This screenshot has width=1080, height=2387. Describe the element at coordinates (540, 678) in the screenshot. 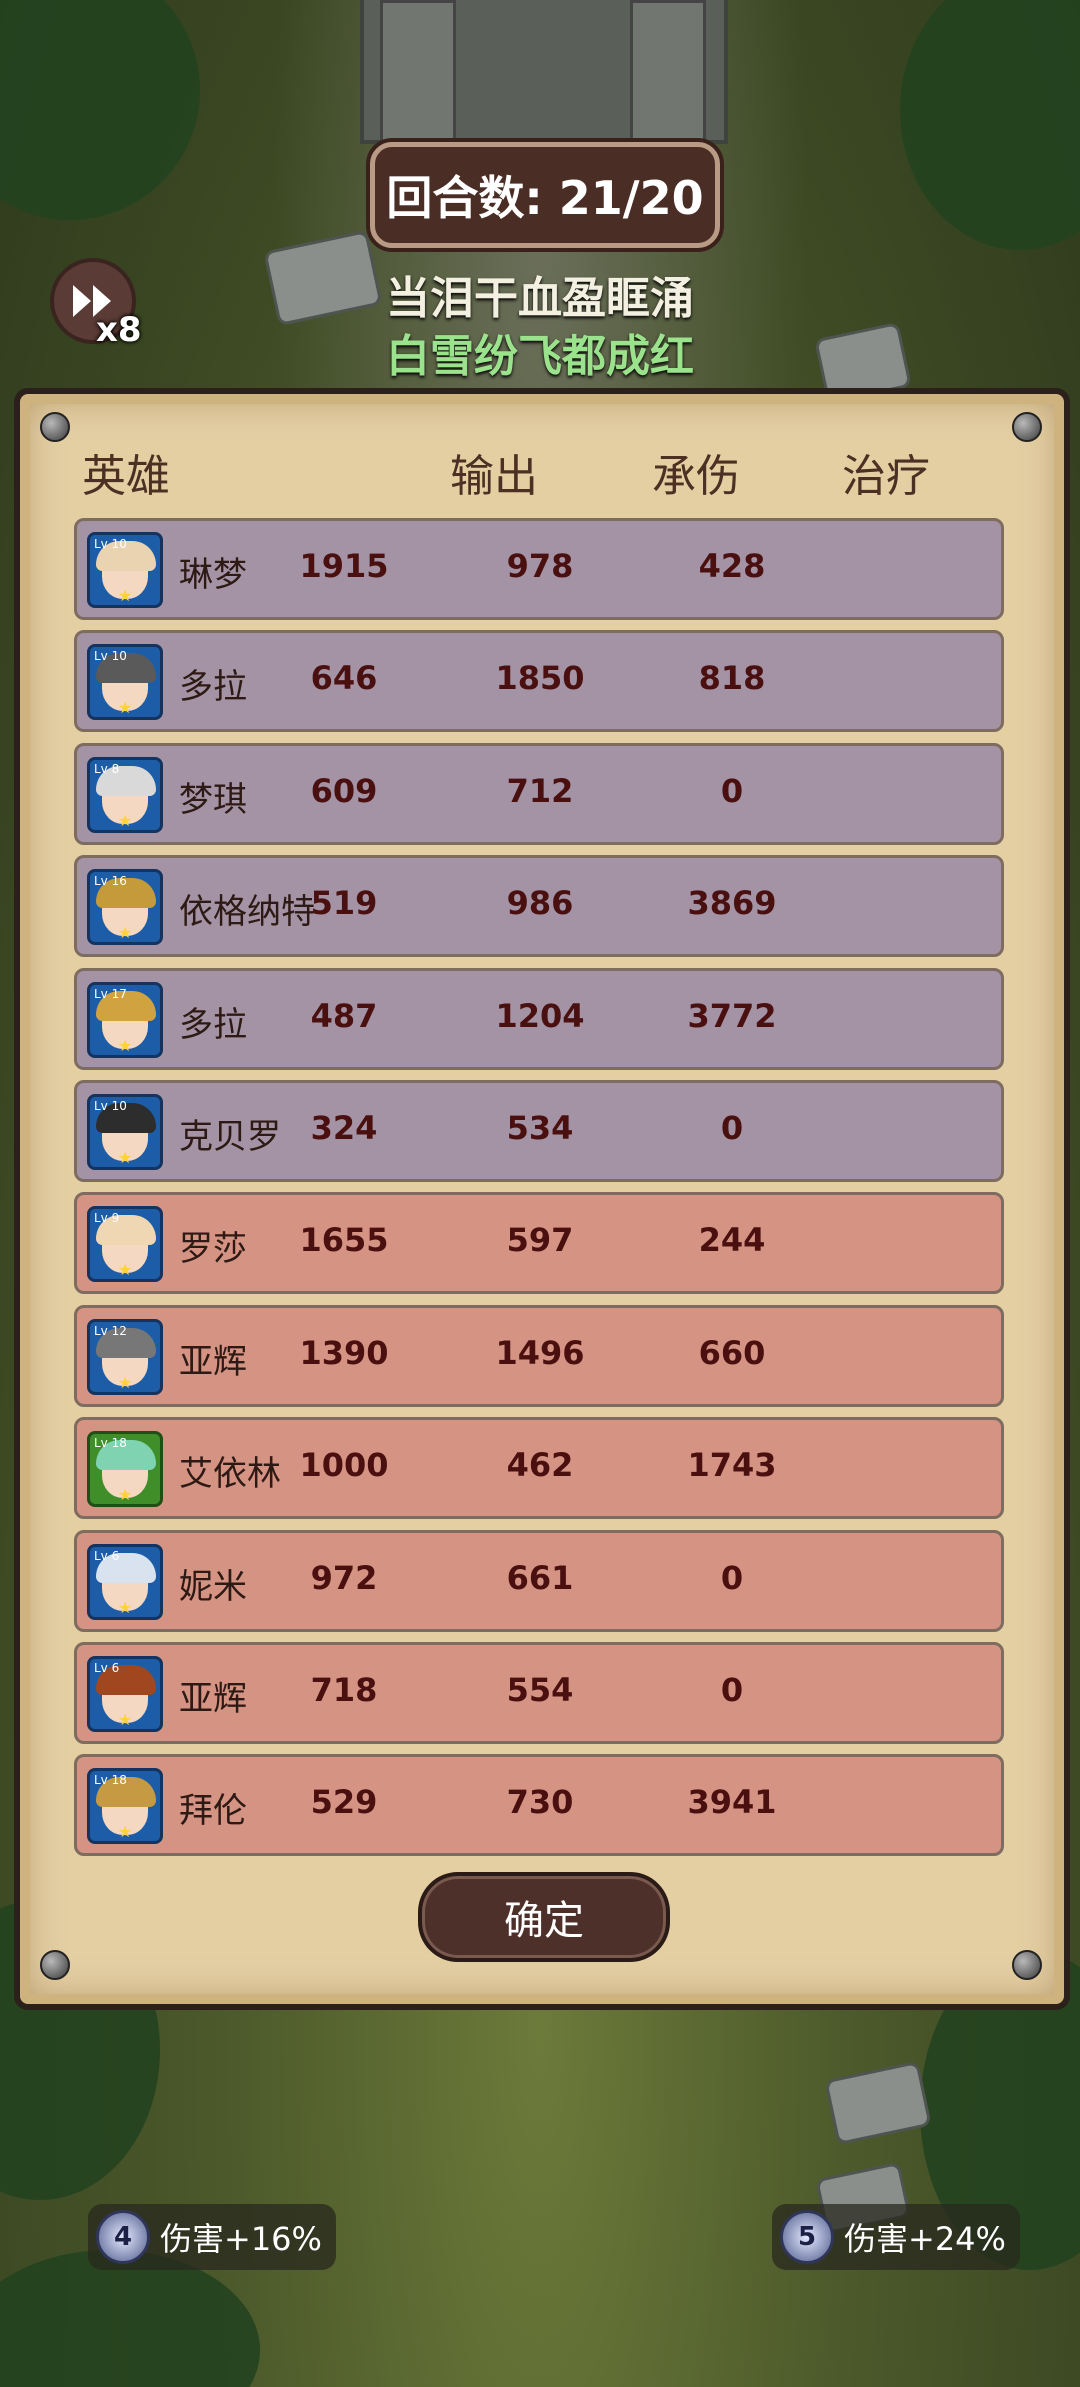

I see `hero-tank: 1850` at that location.